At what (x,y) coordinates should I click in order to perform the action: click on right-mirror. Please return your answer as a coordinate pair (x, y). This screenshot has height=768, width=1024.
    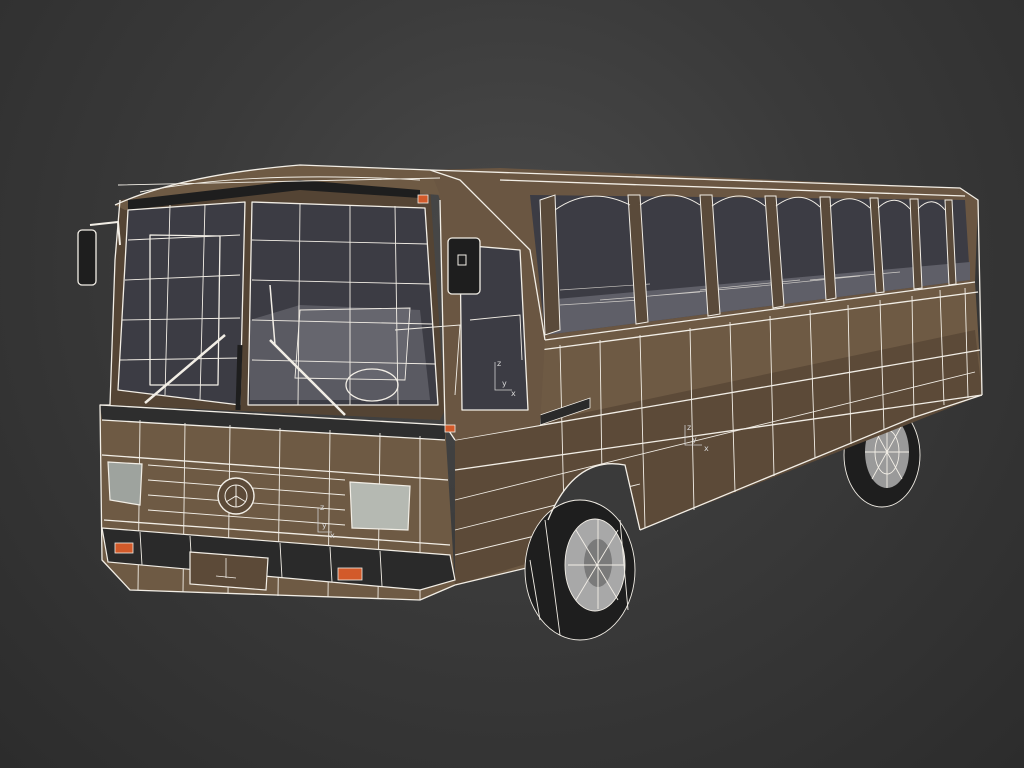
    Looking at the image, I should click on (464, 266).